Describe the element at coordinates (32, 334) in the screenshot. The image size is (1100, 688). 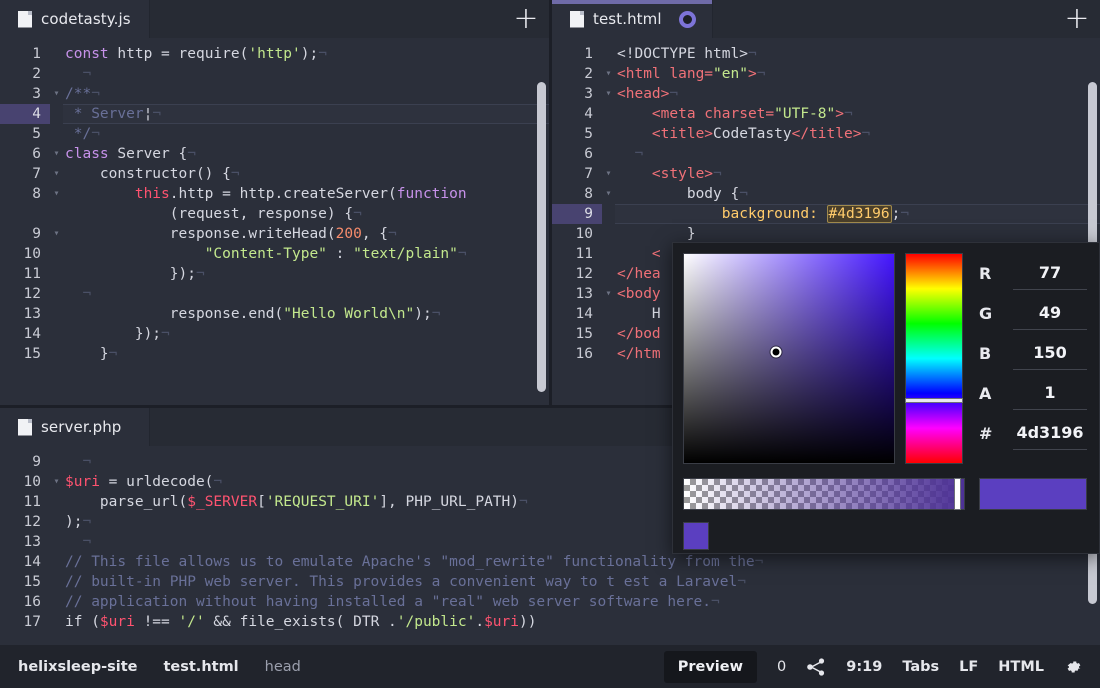
I see `line-number: 14` at that location.